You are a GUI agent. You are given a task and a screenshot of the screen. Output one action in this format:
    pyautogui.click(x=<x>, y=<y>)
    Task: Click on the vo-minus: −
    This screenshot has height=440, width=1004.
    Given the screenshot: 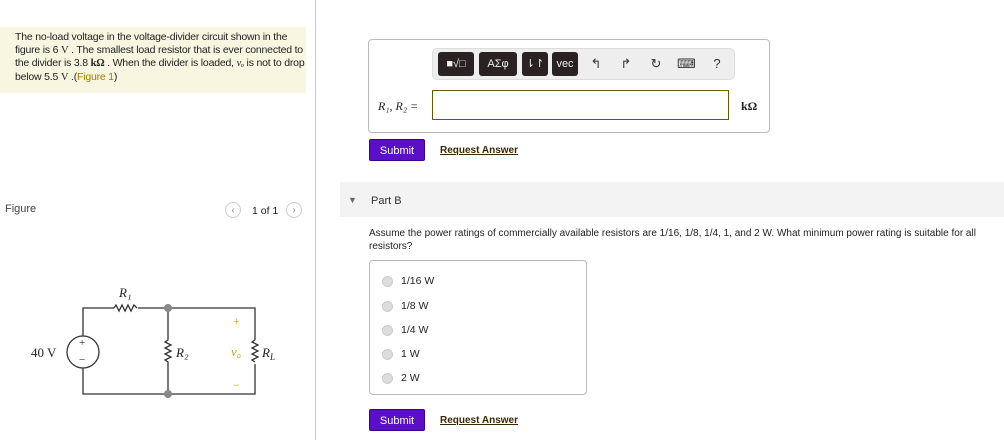 What is the action you would take?
    pyautogui.click(x=236, y=385)
    